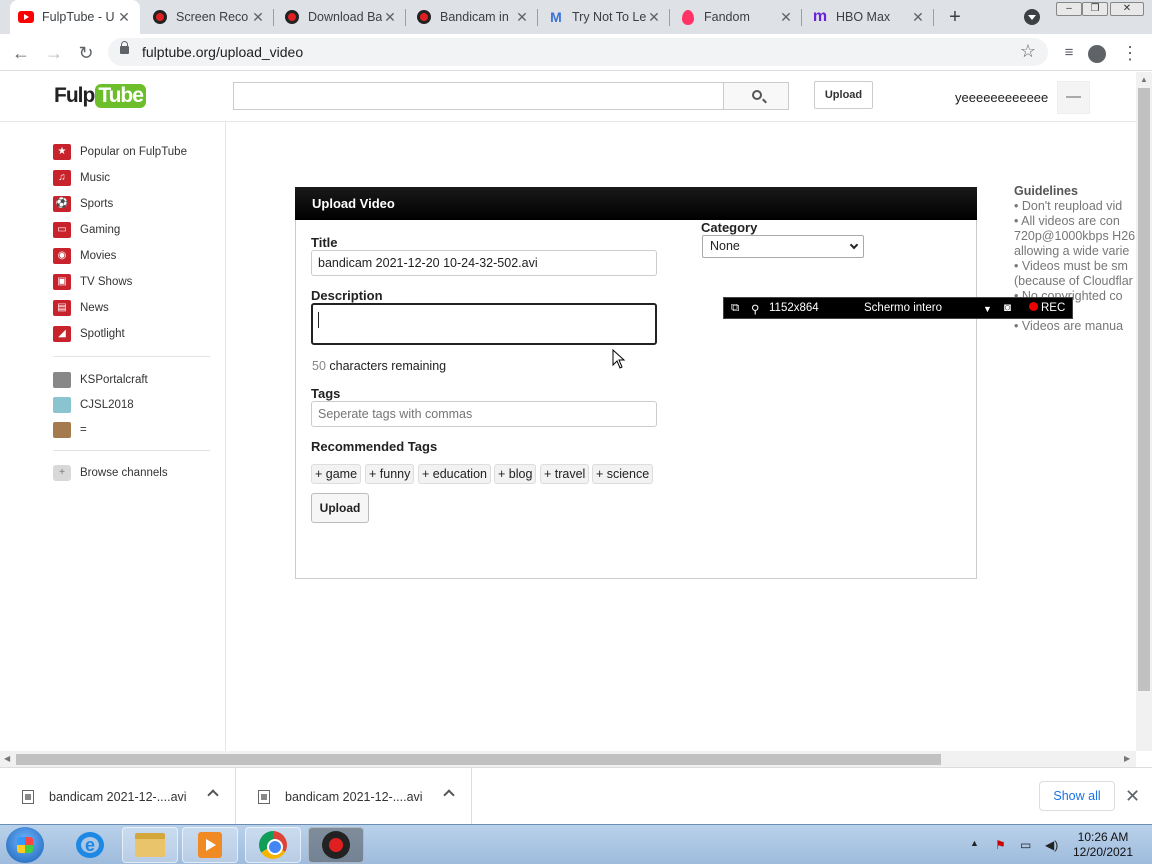  What do you see at coordinates (1097, 53) in the screenshot?
I see `profile-avatar-icon` at bounding box center [1097, 53].